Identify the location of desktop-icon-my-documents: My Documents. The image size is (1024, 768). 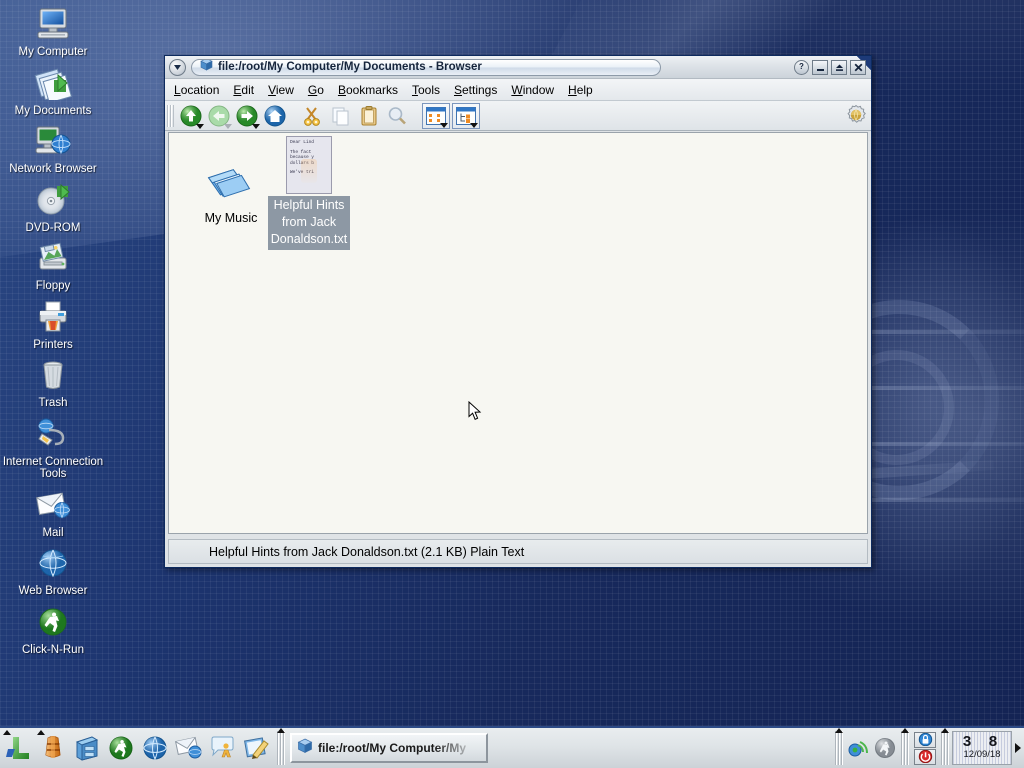
(53, 90).